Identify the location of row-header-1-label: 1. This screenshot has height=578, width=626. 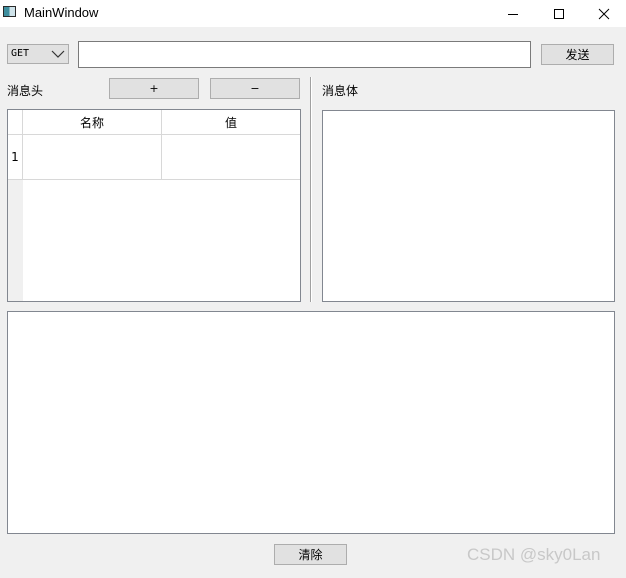
(15, 157).